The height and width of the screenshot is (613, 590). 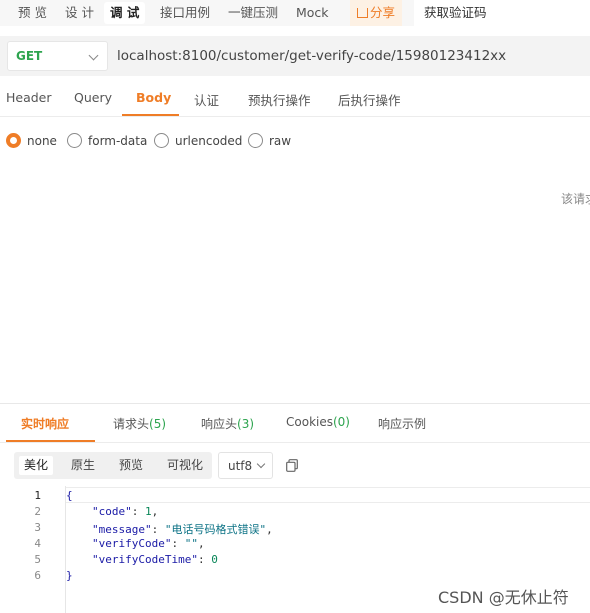 I want to click on tab-response-examples: 响应示例, so click(x=402, y=423).